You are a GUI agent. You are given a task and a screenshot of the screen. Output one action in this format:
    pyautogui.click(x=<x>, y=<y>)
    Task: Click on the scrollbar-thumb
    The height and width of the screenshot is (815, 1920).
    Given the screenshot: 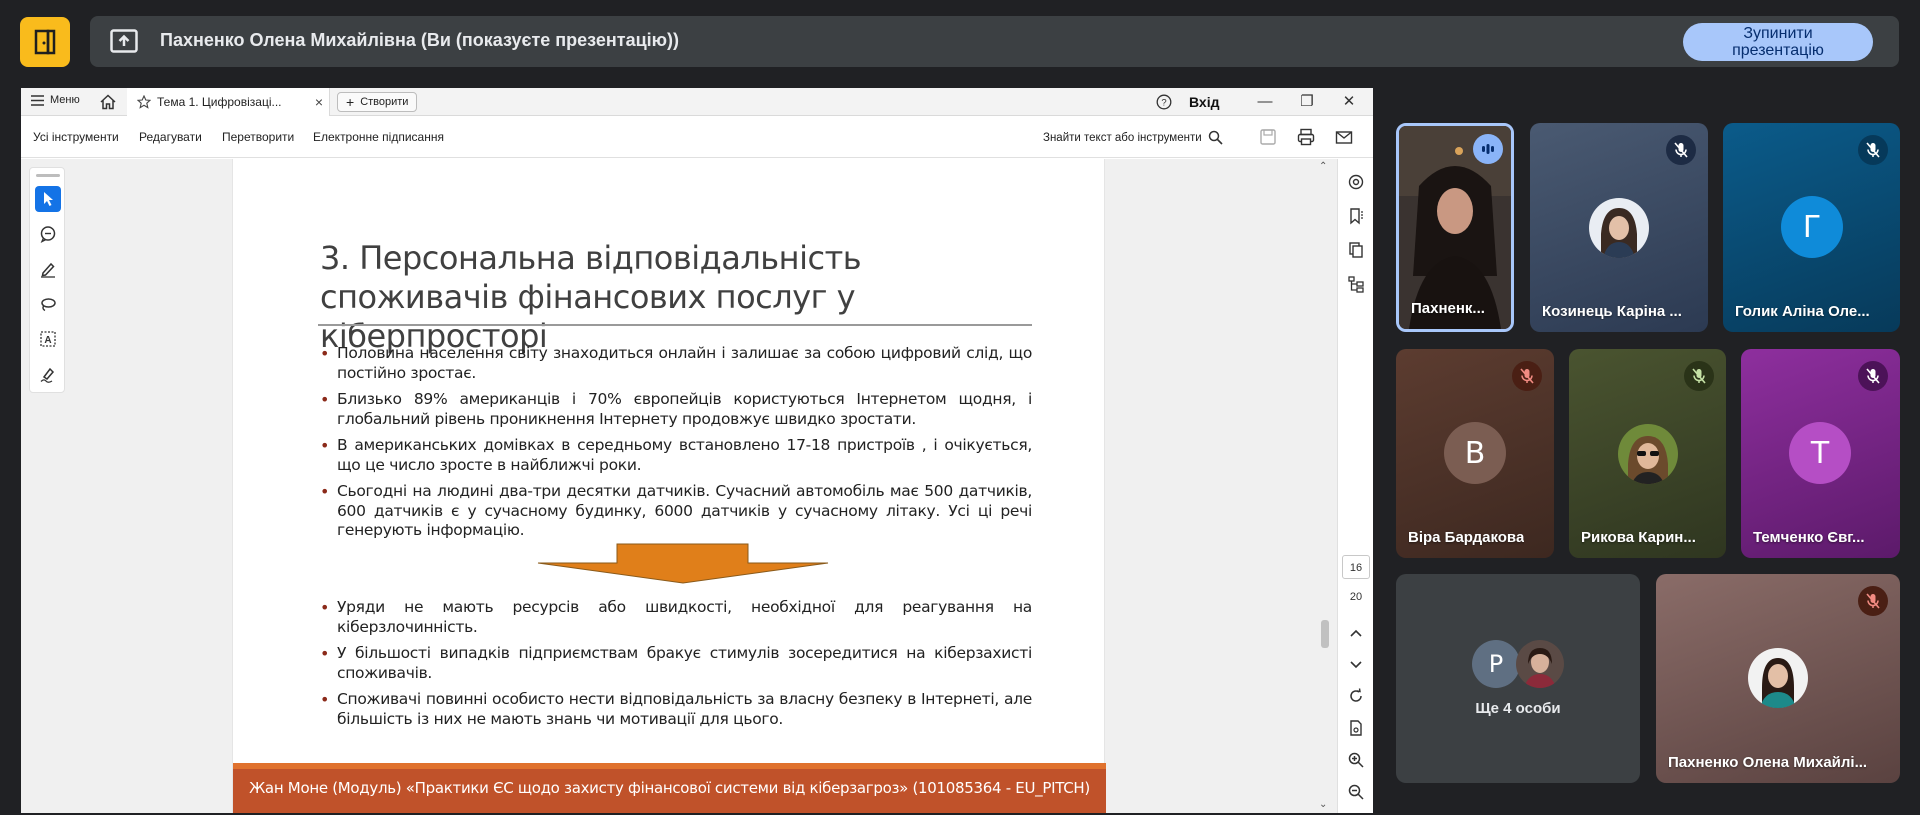 What is the action you would take?
    pyautogui.click(x=1325, y=634)
    